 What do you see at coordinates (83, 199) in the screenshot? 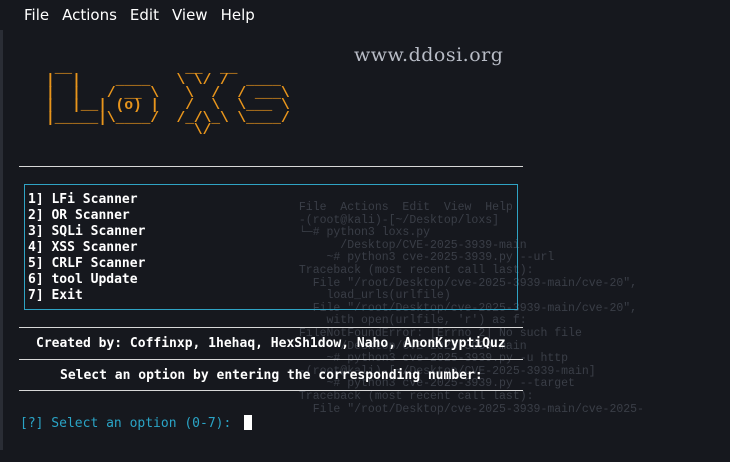
I see `menu-option-lfi: 1] LFi Scanner` at bounding box center [83, 199].